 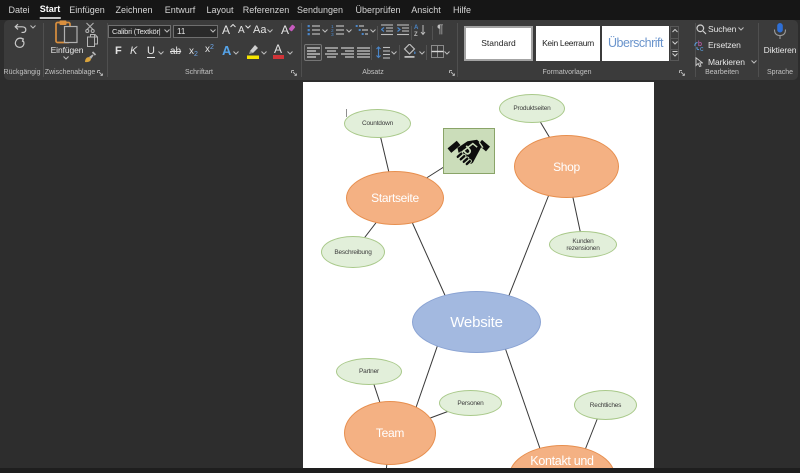 I want to click on svg-text: Z, so click(x=416, y=34).